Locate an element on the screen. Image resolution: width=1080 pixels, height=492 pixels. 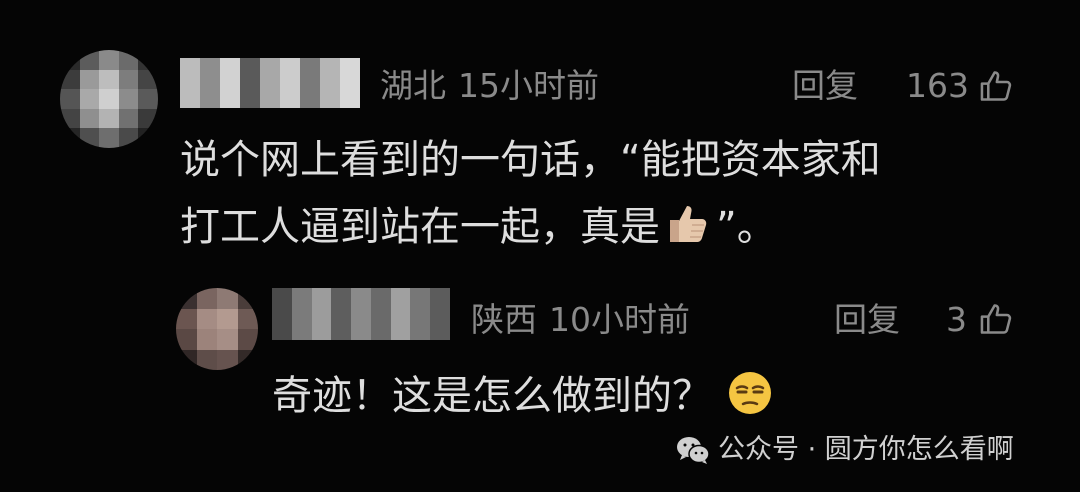
comment-text-line-1: 说个网上看到的一句话，“能把资本家和 is located at coordinates (530, 160).